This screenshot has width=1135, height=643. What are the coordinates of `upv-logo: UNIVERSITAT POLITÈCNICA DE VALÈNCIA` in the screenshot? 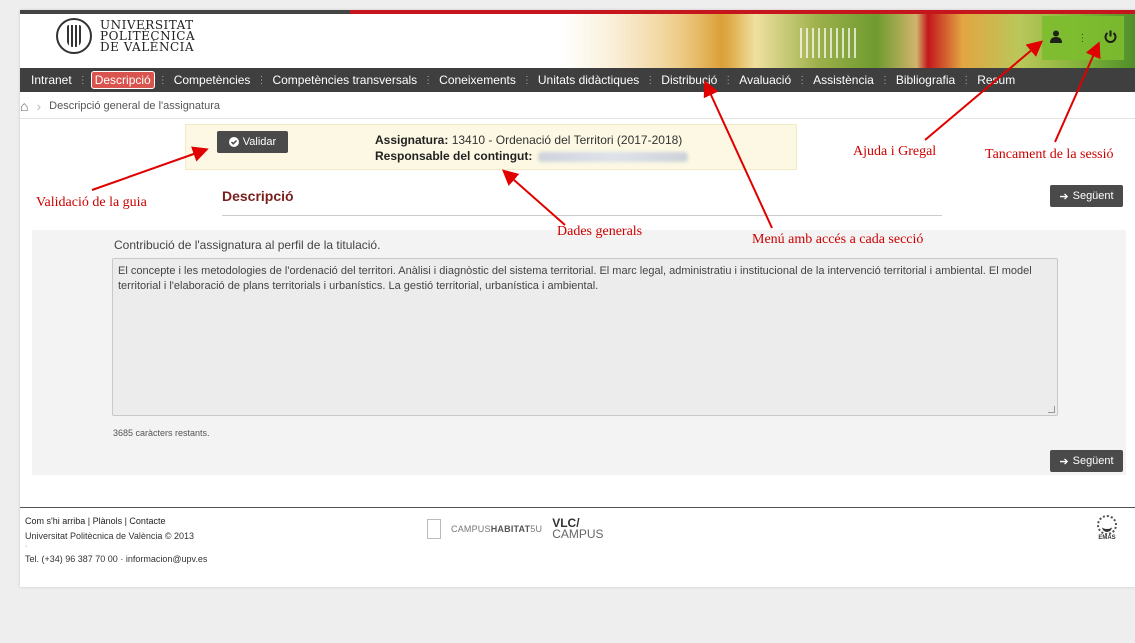 It's located at (125, 36).